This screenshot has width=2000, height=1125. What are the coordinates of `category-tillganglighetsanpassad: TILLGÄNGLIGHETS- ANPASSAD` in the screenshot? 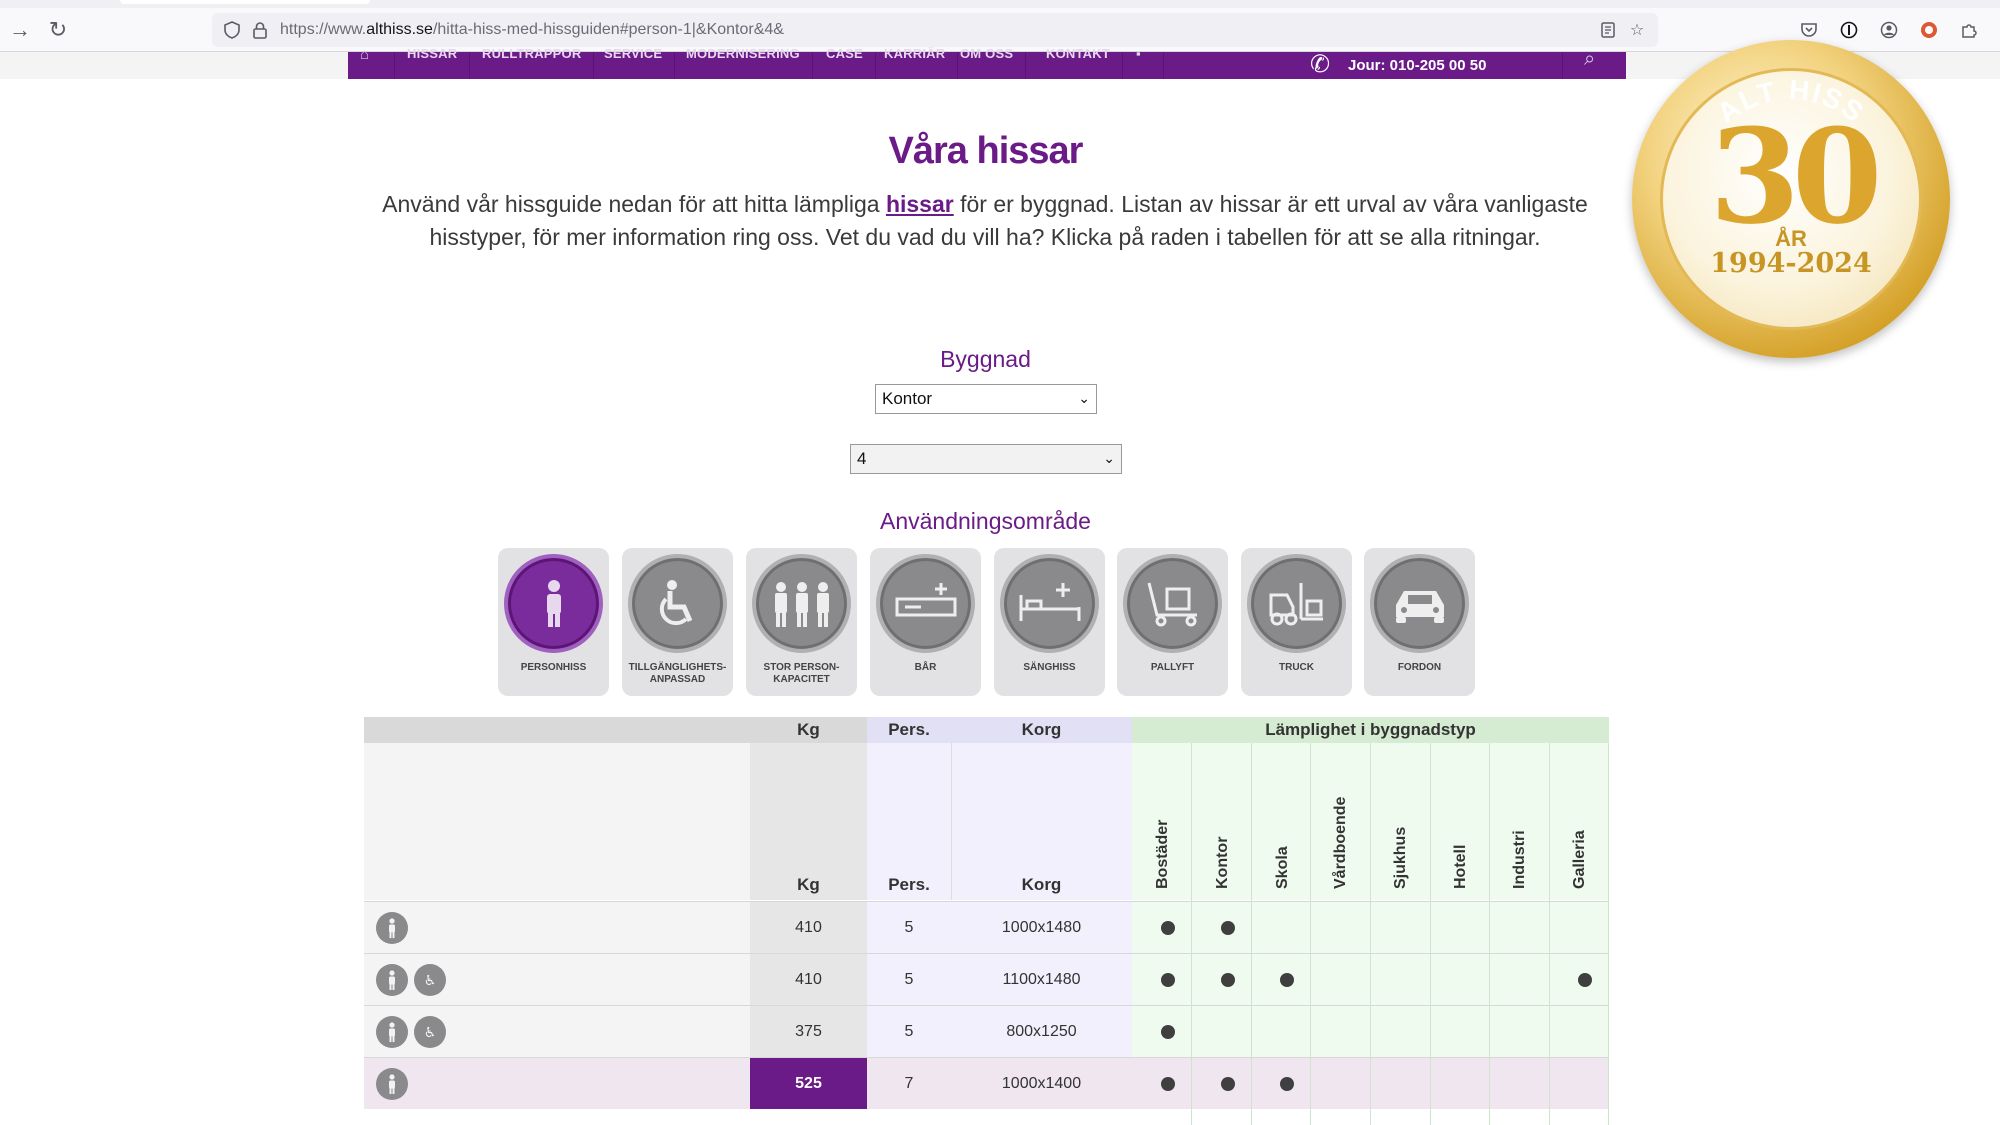 It's located at (677, 622).